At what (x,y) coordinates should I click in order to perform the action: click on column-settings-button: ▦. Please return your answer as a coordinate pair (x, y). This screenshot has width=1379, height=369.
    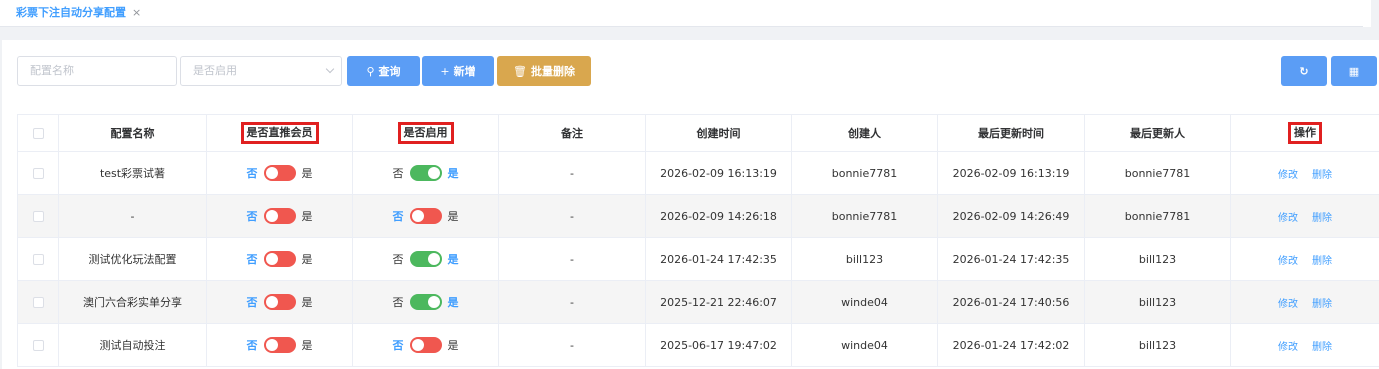
    Looking at the image, I should click on (1354, 71).